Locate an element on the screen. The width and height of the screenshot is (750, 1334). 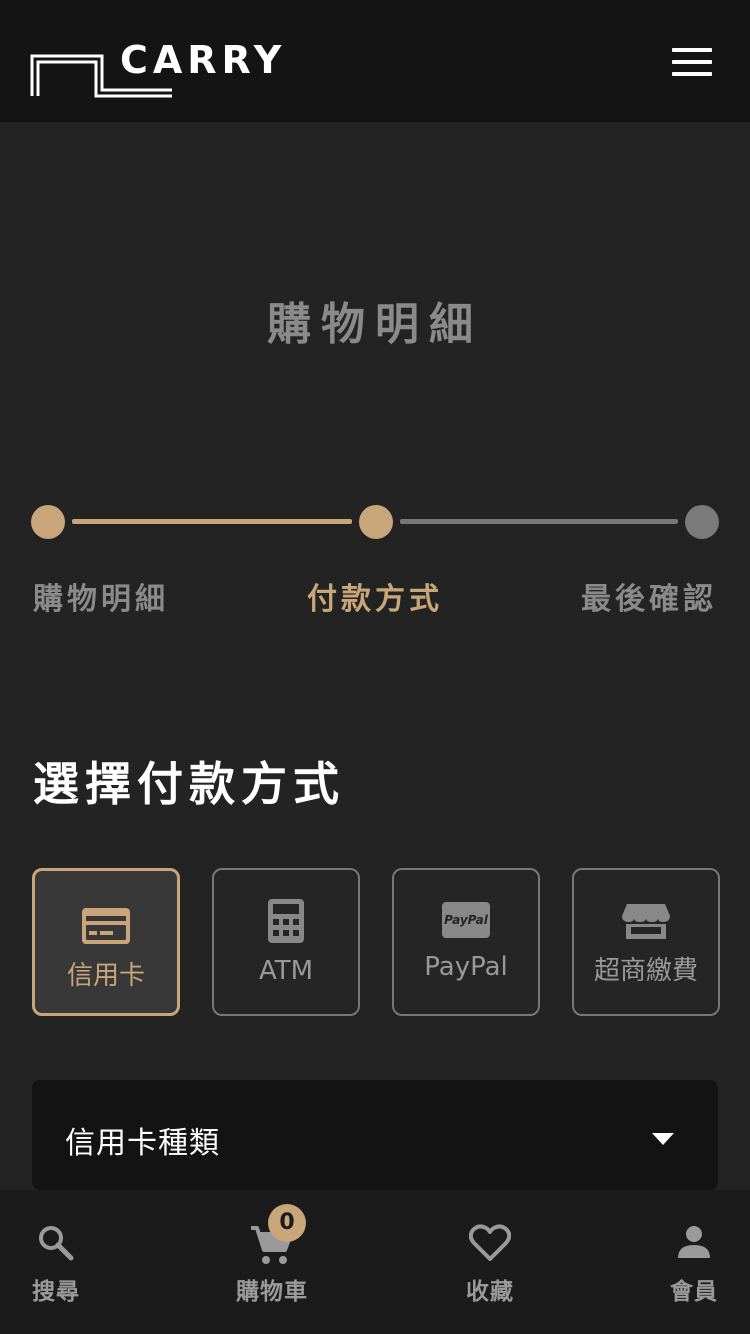
app-header: CARRY is located at coordinates (375, 61).